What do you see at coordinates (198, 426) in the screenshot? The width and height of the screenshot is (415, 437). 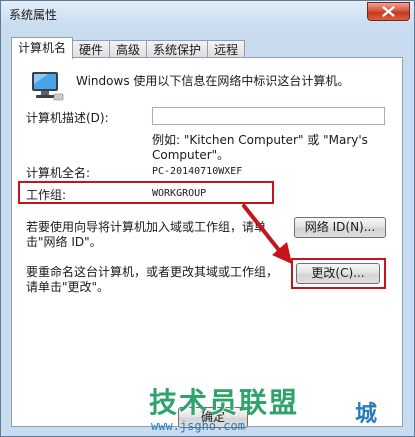 I see `watermark-url: www.jsgho.com` at bounding box center [198, 426].